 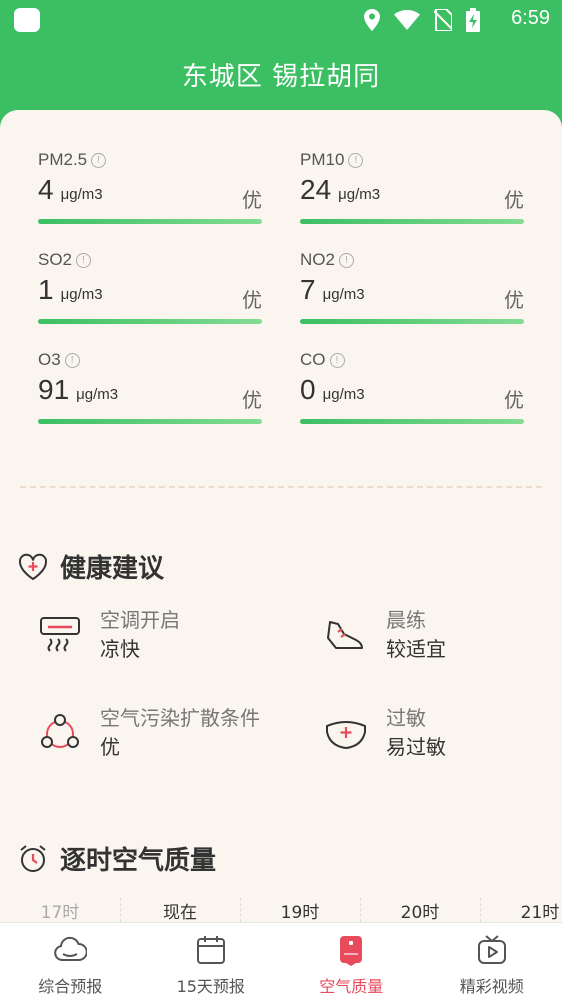 What do you see at coordinates (385, 635) in the screenshot?
I see `advice-morning-exercise: 晨练 较适宜` at bounding box center [385, 635].